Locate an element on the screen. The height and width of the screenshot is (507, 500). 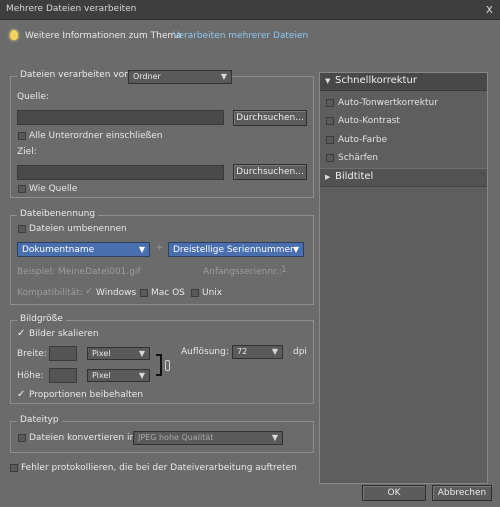
resolution-select: 72 ▼ is located at coordinates (257, 352).